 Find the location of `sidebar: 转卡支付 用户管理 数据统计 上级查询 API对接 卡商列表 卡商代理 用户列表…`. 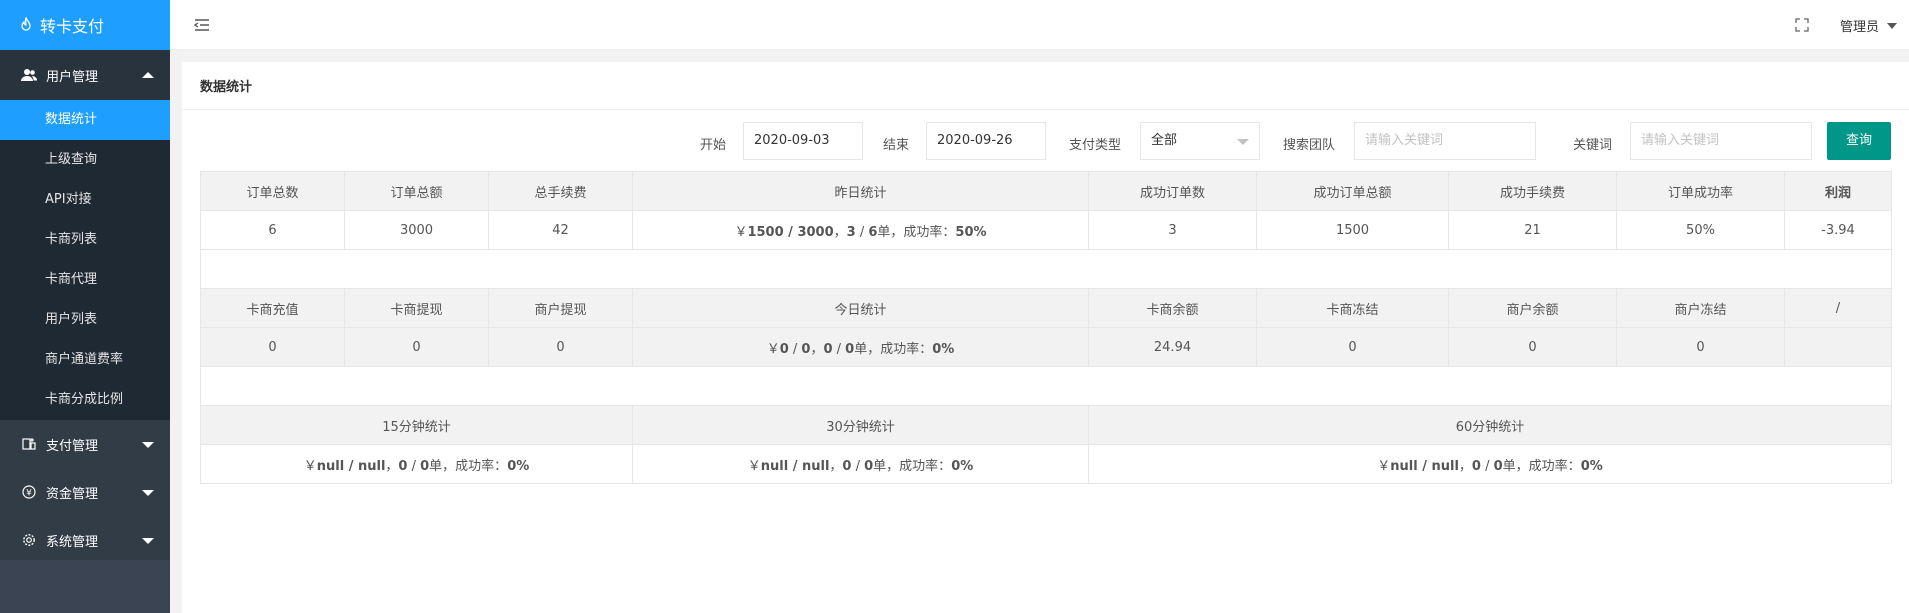

sidebar: 转卡支付 用户管理 数据统计 上级查询 API对接 卡商列表 卡商代理 用户列表… is located at coordinates (85, 306).